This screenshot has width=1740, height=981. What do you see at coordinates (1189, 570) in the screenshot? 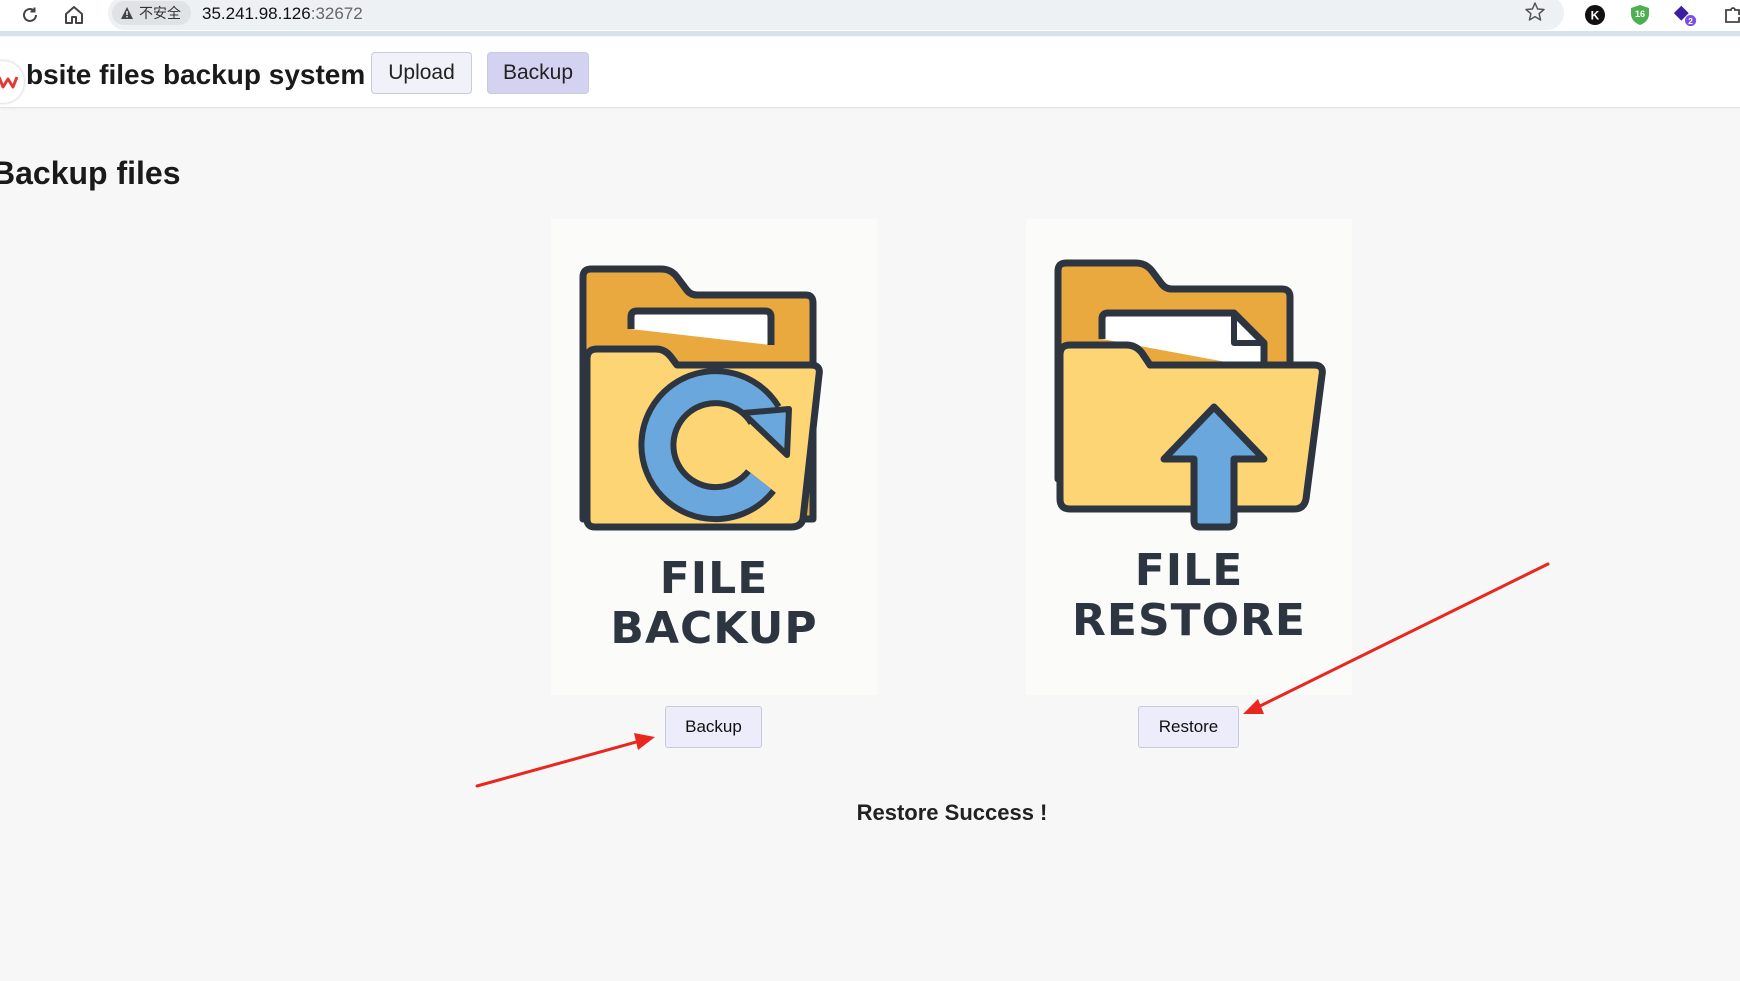
I see `restore-caption-line1: FILE` at bounding box center [1189, 570].